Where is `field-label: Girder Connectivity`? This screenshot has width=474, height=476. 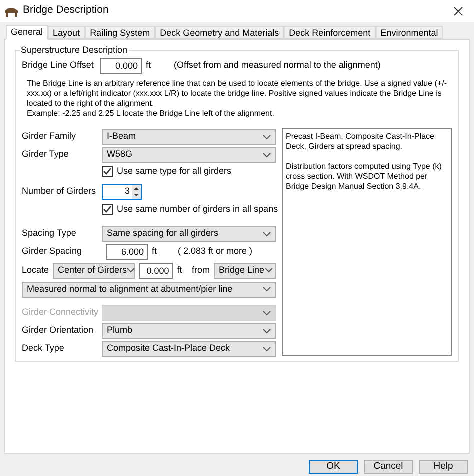 field-label: Girder Connectivity is located at coordinates (61, 313).